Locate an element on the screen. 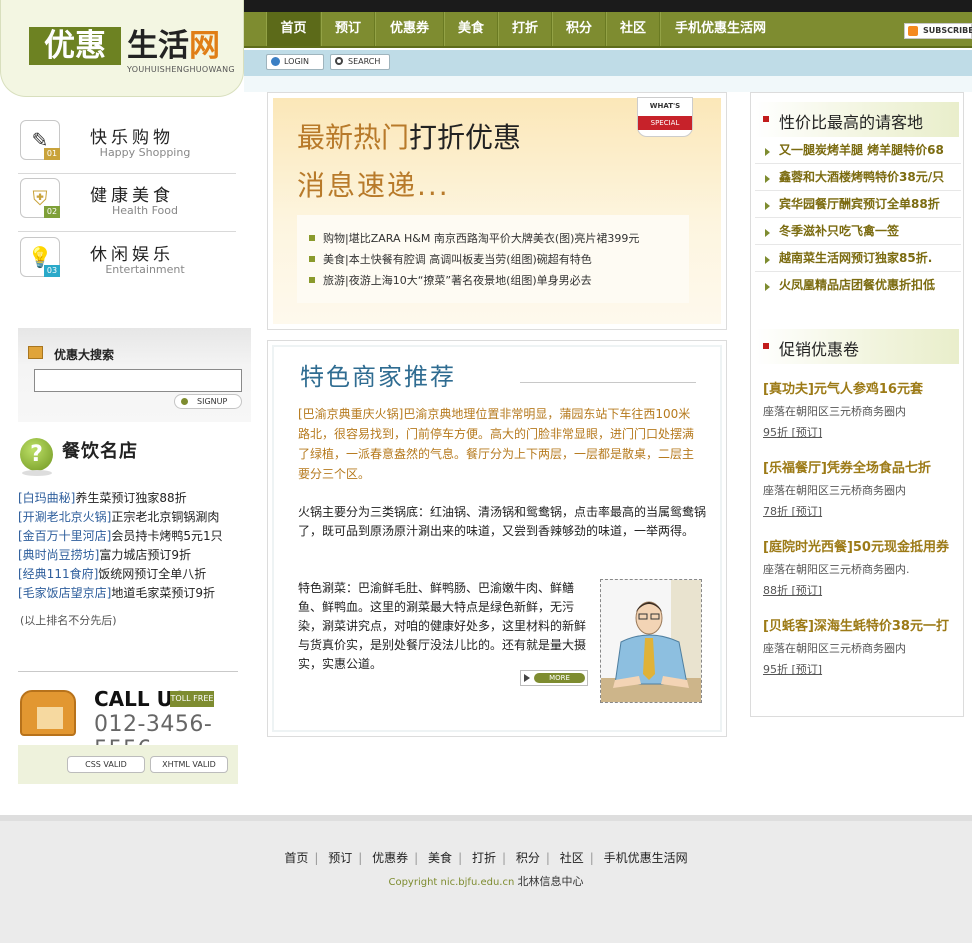 This screenshot has height=943, width=972. category-number: 03 is located at coordinates (52, 271).